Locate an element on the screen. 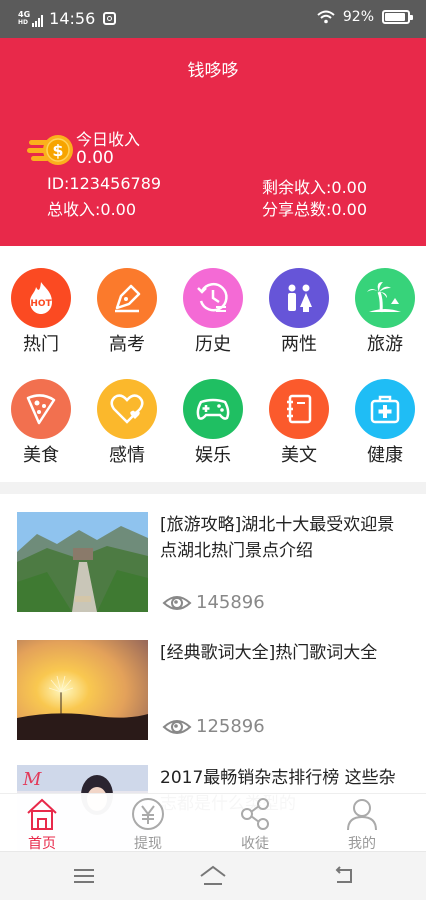 This screenshot has width=426, height=900. medkit-icon is located at coordinates (385, 409).